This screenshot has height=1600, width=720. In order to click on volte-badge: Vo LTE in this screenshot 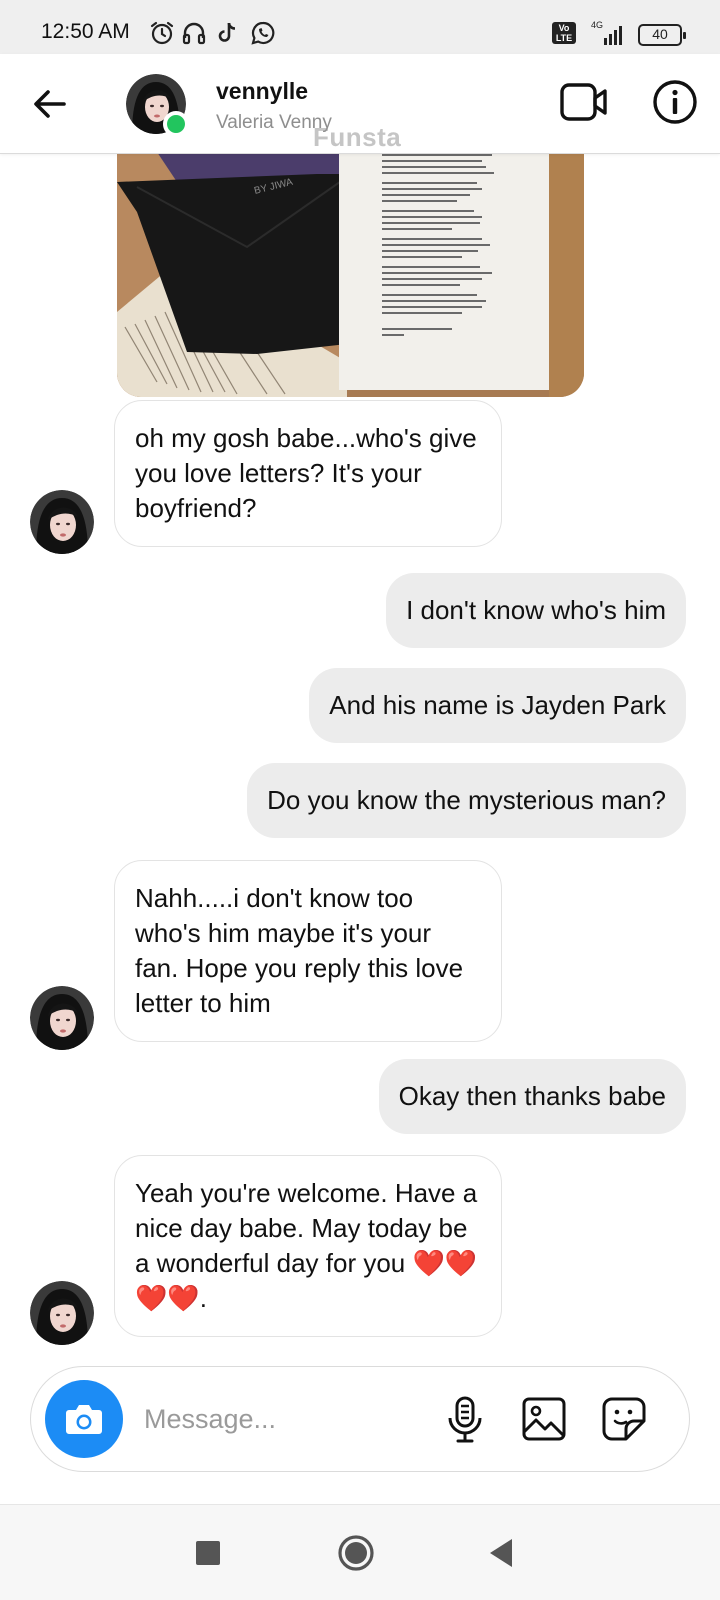, I will do `click(564, 33)`.